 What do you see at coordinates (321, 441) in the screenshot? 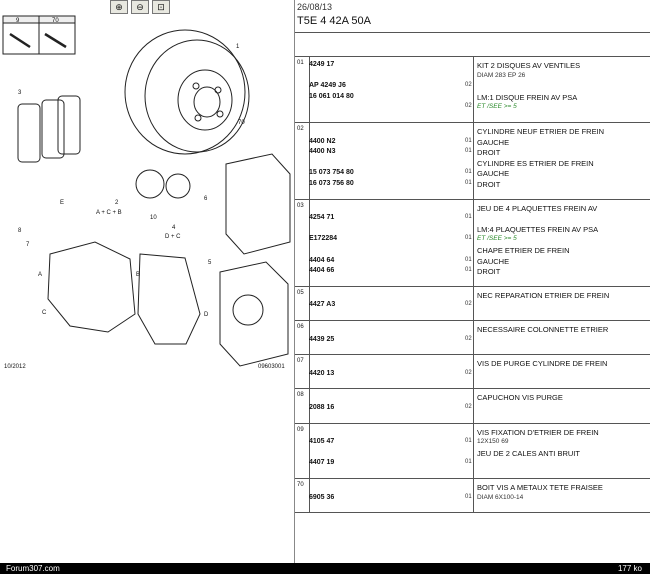
I see `part-reference: 4105 47` at bounding box center [321, 441].